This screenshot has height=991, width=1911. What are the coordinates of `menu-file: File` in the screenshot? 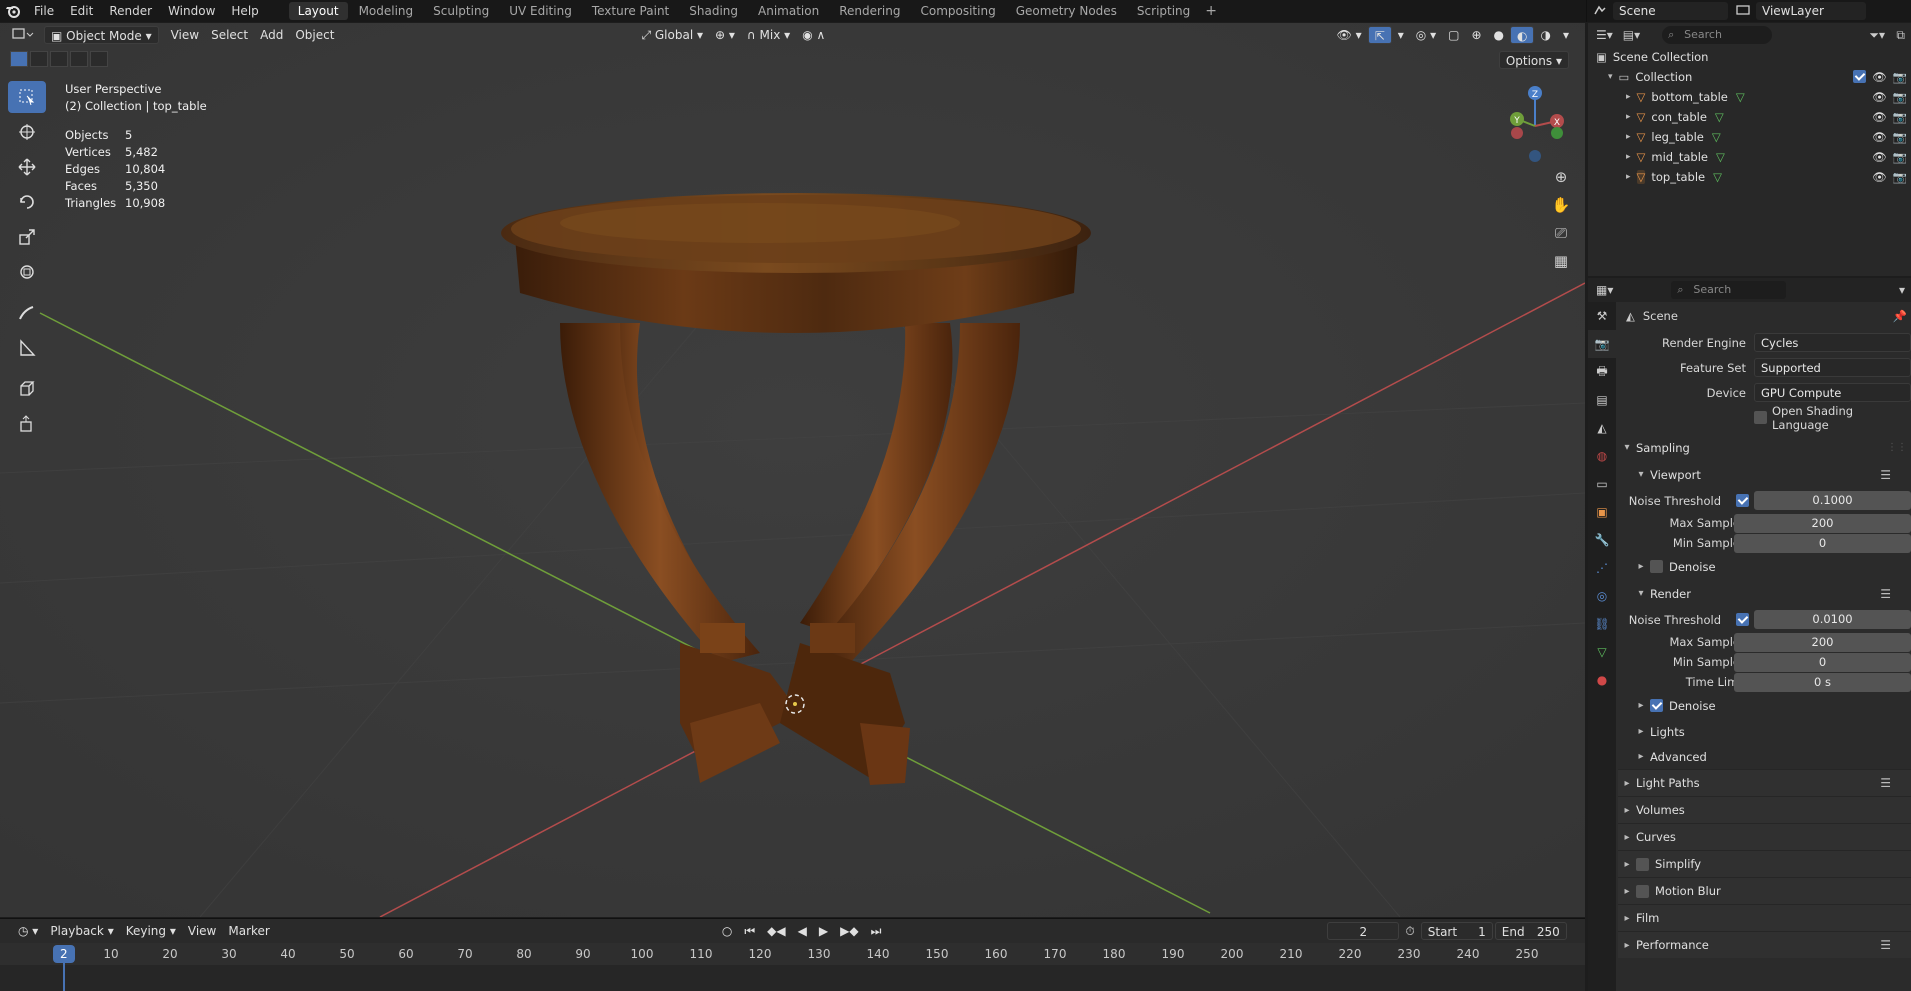 It's located at (44, 11).